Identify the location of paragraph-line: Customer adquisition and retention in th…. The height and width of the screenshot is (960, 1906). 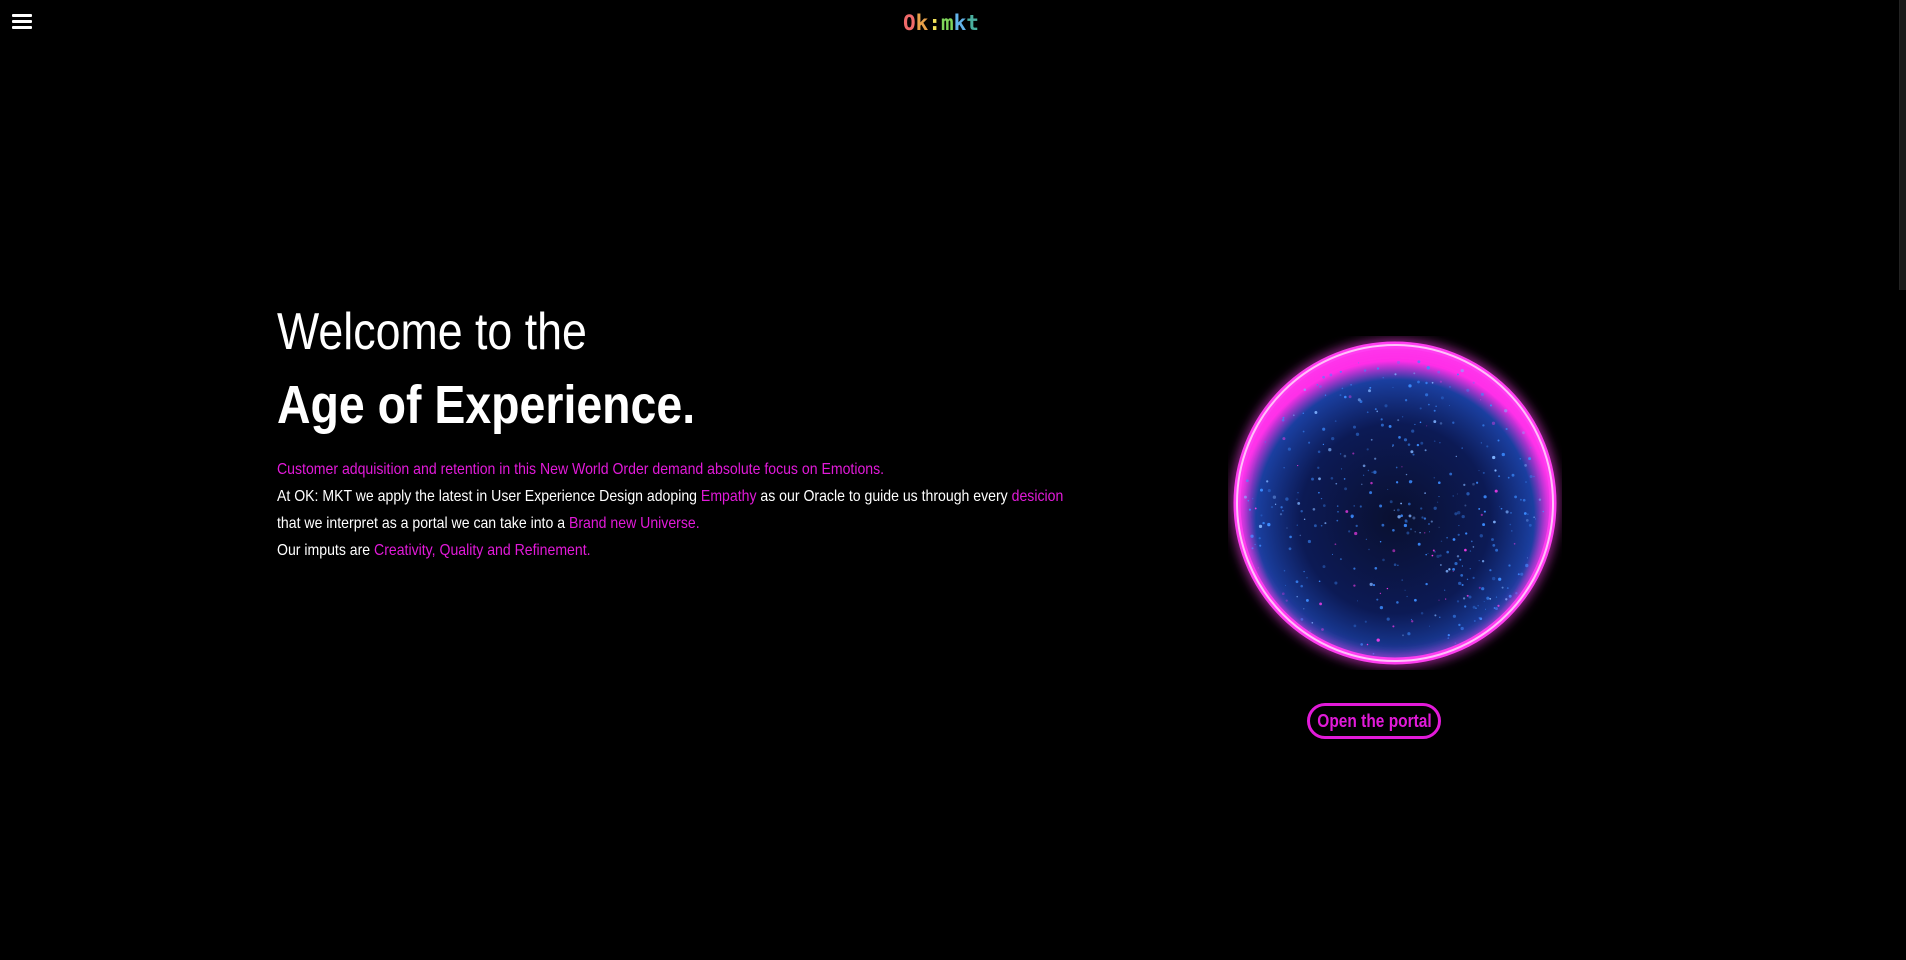
(673, 469).